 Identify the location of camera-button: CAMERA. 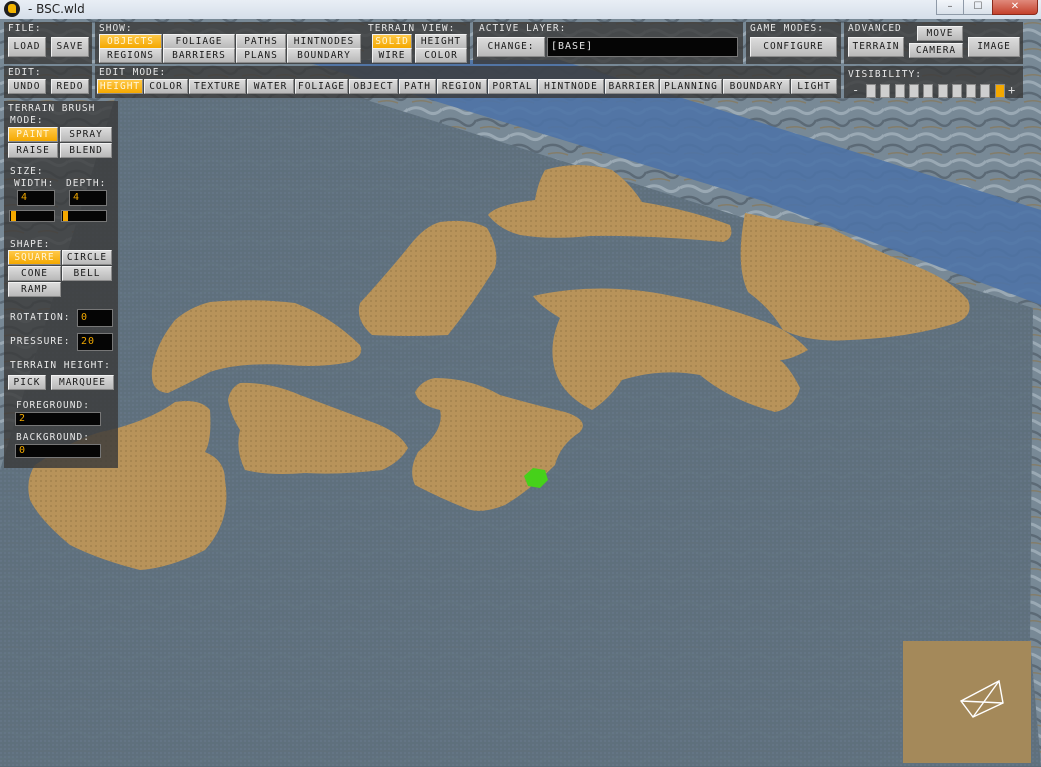
(936, 50).